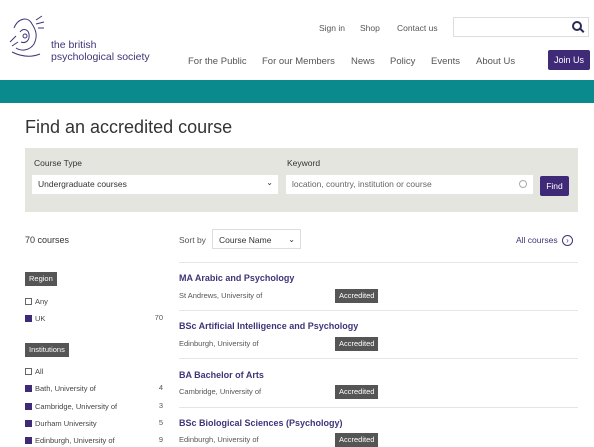  I want to click on institution-option-cambridge: Cambridge, University of, so click(71, 406).